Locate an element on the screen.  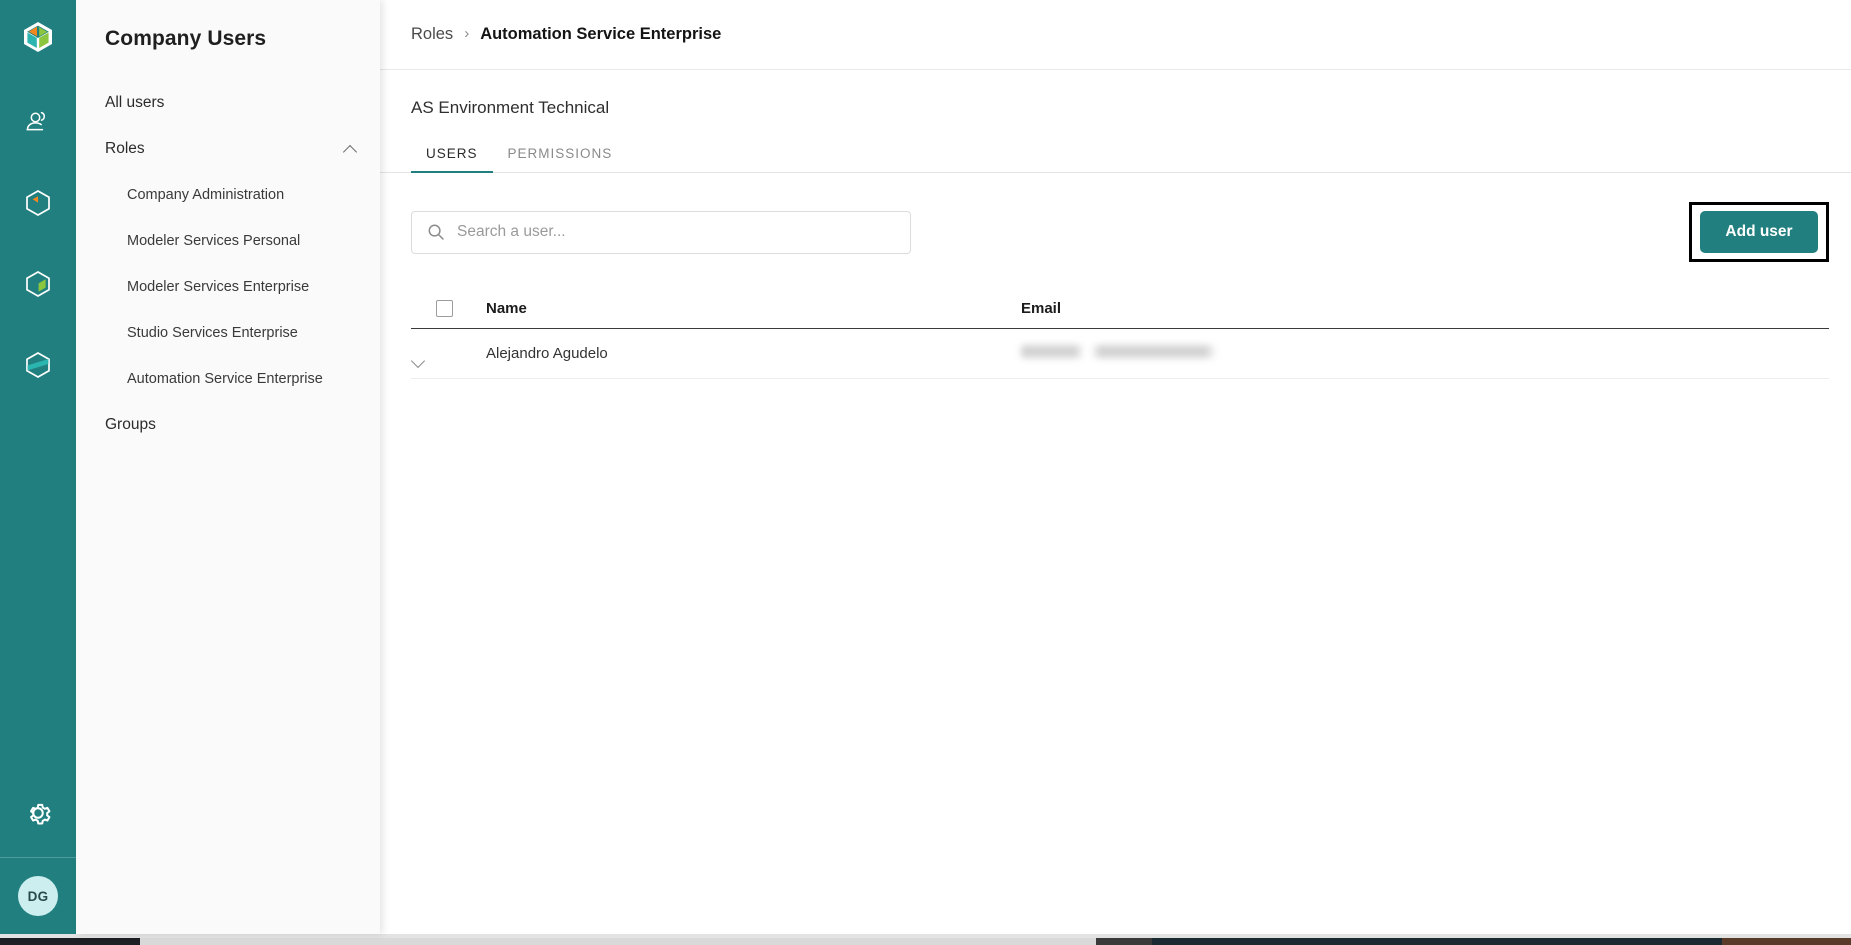
sidebar-item-groups: Groups is located at coordinates (228, 425).